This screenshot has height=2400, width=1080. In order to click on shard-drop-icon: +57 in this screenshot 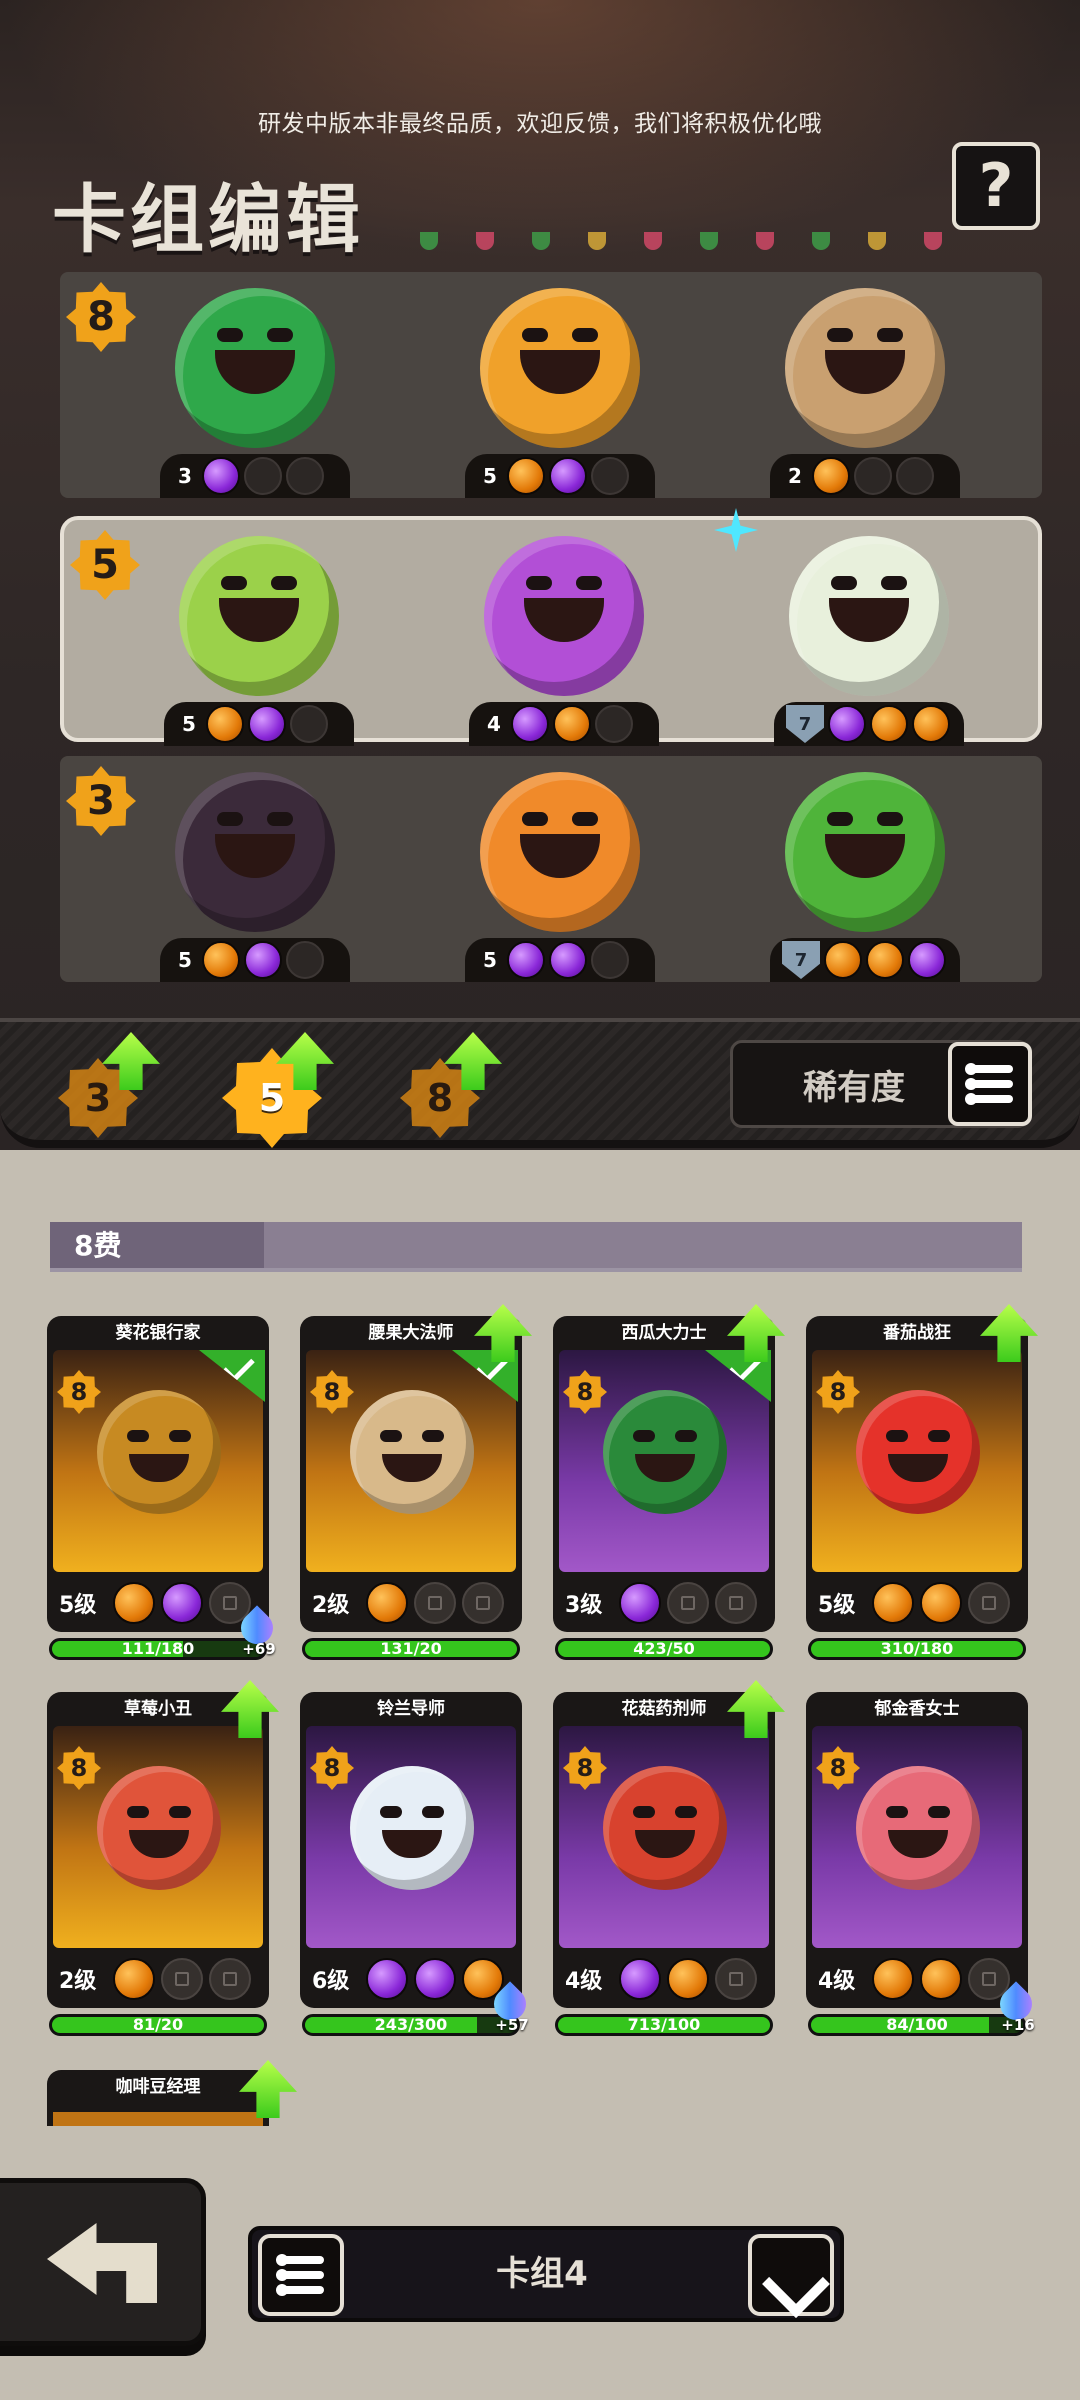, I will do `click(510, 2007)`.